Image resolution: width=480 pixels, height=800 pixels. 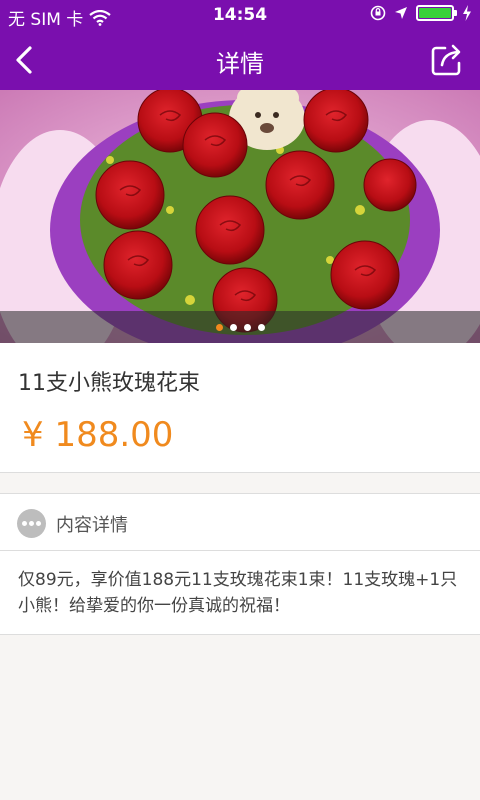 I want to click on detail-section-header: 内容详情, so click(x=240, y=522).